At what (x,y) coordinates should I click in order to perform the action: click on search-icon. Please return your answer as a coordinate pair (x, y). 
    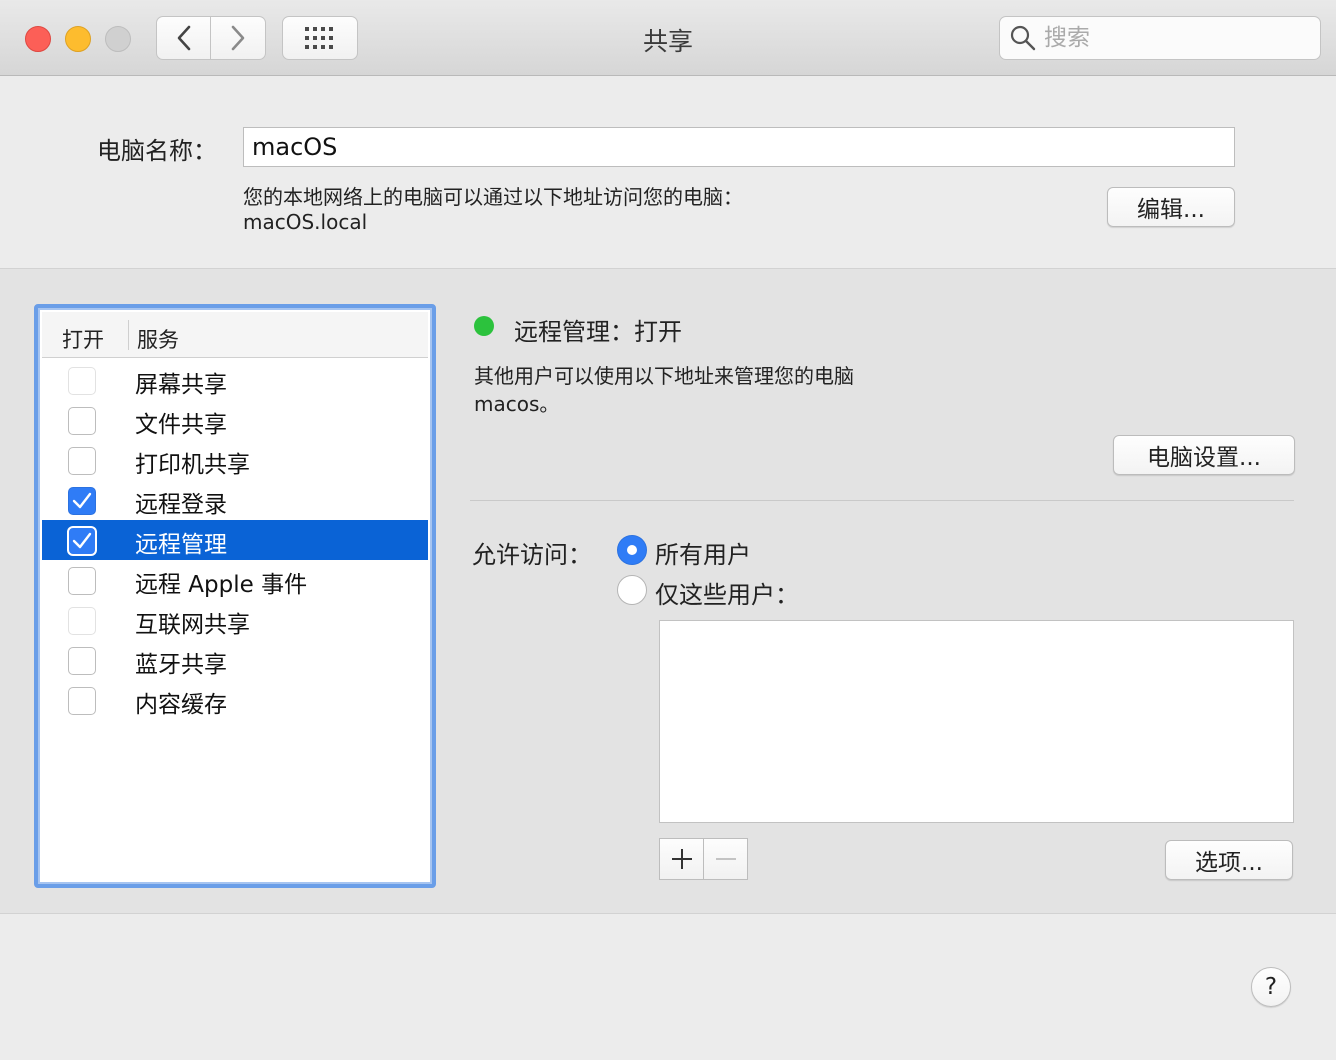
    Looking at the image, I should click on (1023, 38).